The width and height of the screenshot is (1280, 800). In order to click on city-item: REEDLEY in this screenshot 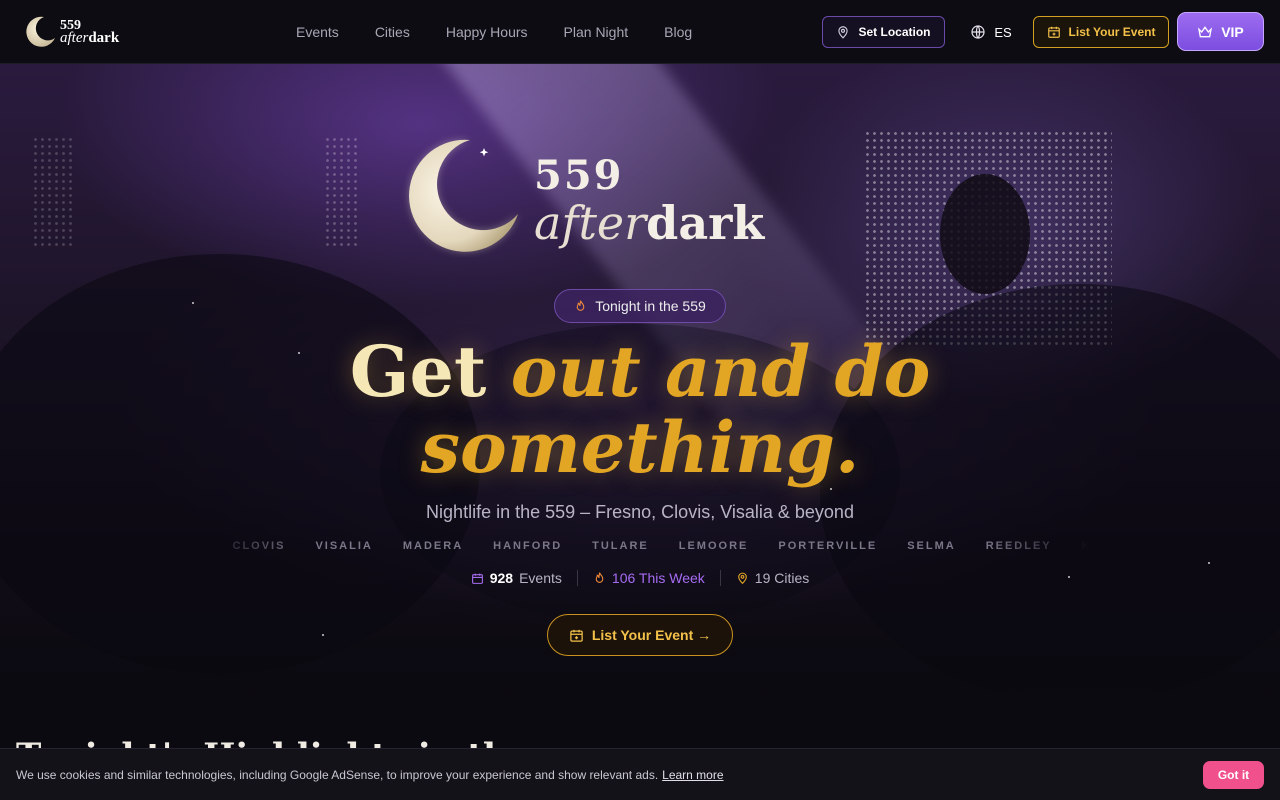, I will do `click(1019, 547)`.